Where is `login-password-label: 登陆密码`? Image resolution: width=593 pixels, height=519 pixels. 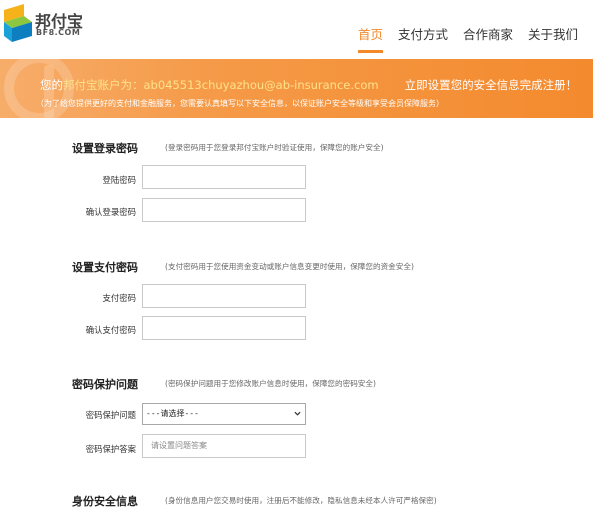 login-password-label: 登陆密码 is located at coordinates (119, 180).